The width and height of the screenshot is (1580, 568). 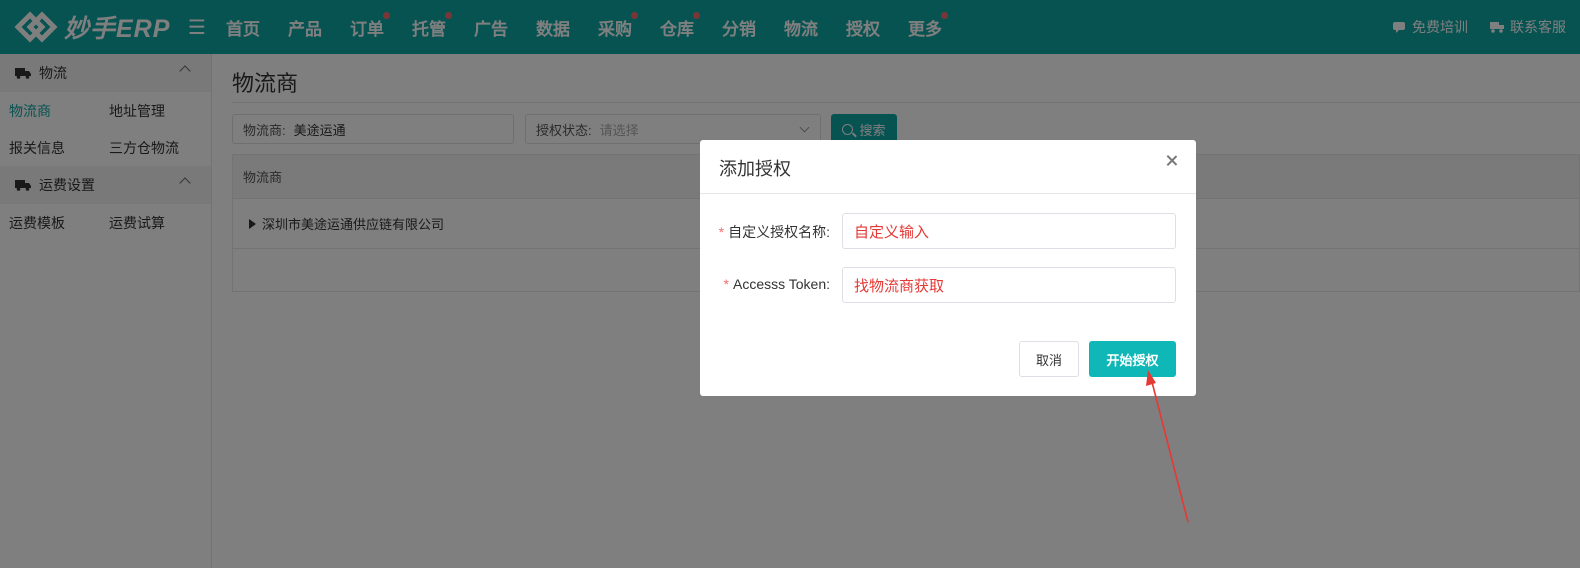 I want to click on start-authorization-button: 开始授权, so click(x=1132, y=359).